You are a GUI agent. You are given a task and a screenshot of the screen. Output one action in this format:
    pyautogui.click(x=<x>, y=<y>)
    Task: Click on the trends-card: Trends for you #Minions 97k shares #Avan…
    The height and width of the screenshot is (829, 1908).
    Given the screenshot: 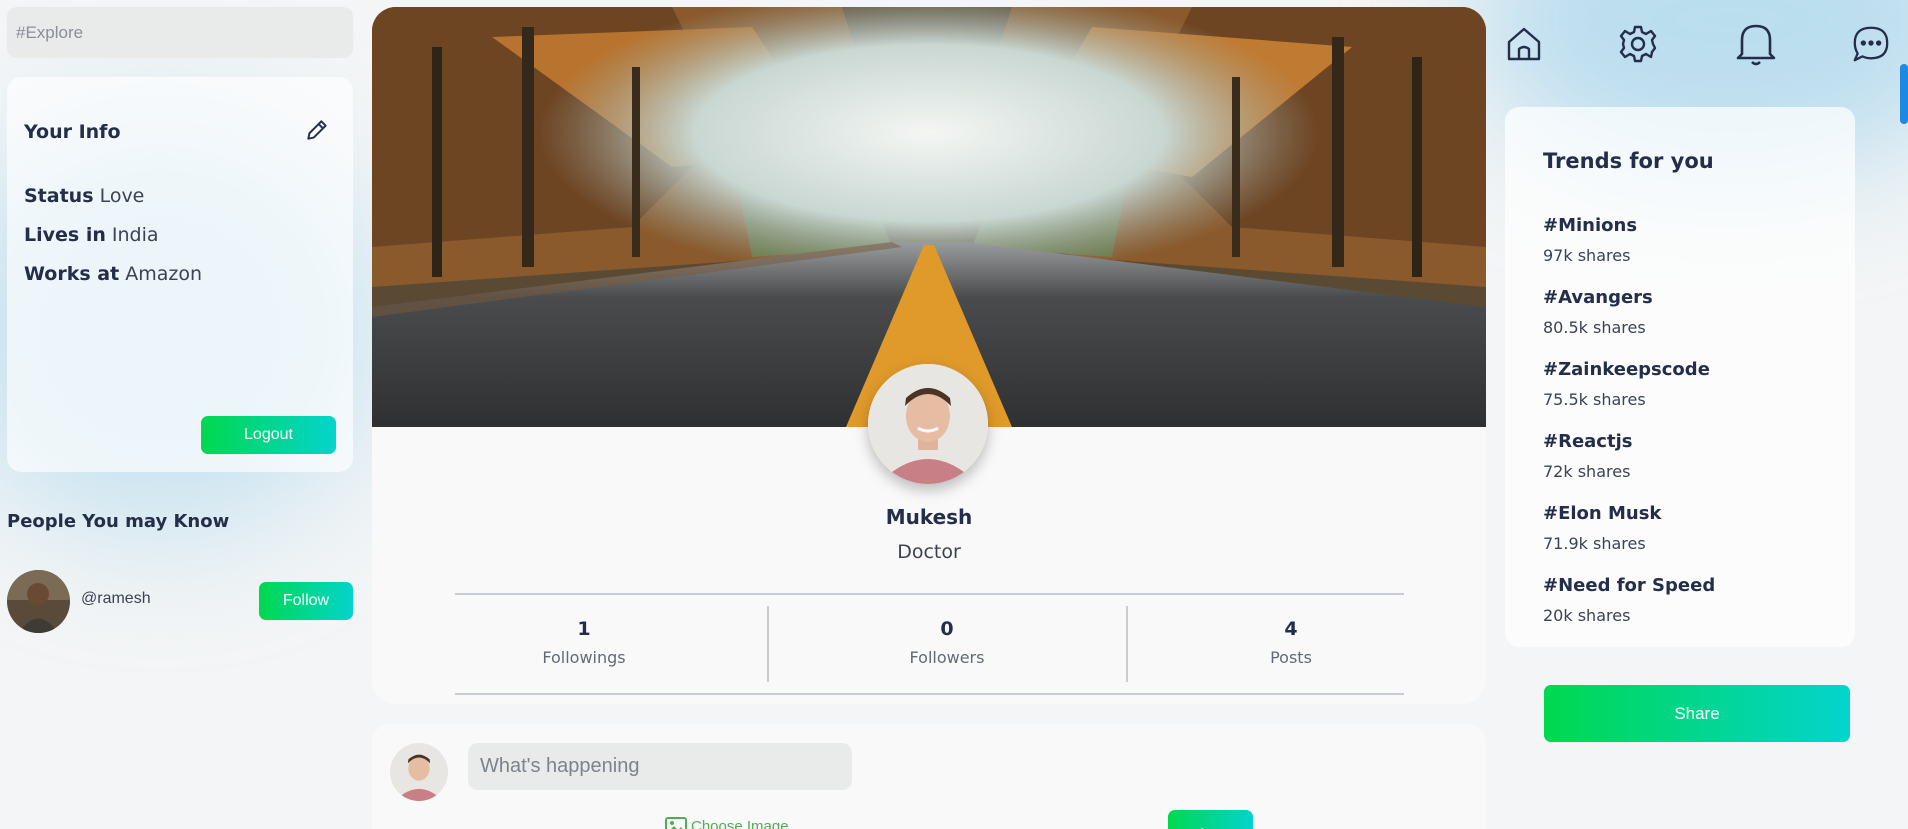 What is the action you would take?
    pyautogui.click(x=1680, y=377)
    